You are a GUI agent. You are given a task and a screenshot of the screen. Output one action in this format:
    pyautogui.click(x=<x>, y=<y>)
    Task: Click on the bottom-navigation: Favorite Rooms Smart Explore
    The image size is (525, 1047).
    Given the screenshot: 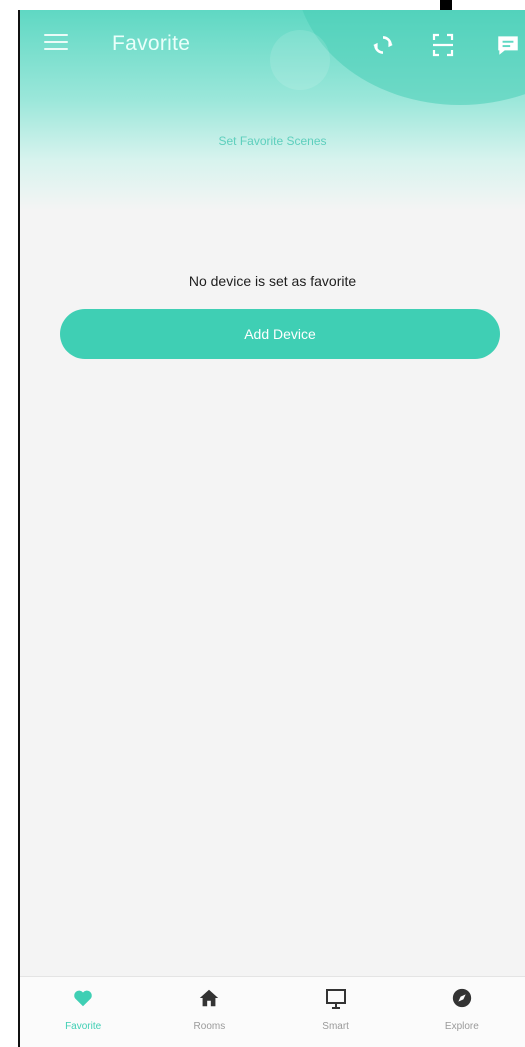 What is the action you would take?
    pyautogui.click(x=272, y=1011)
    